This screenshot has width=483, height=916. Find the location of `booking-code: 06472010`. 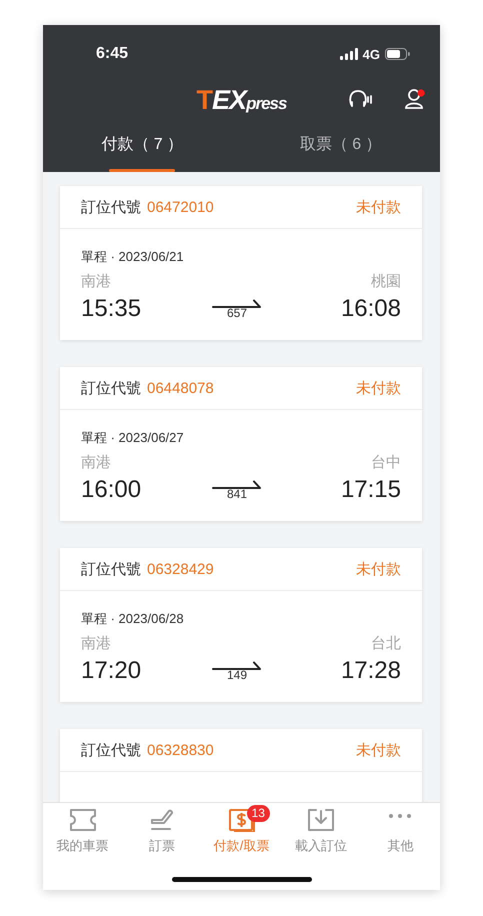

booking-code: 06472010 is located at coordinates (181, 207).